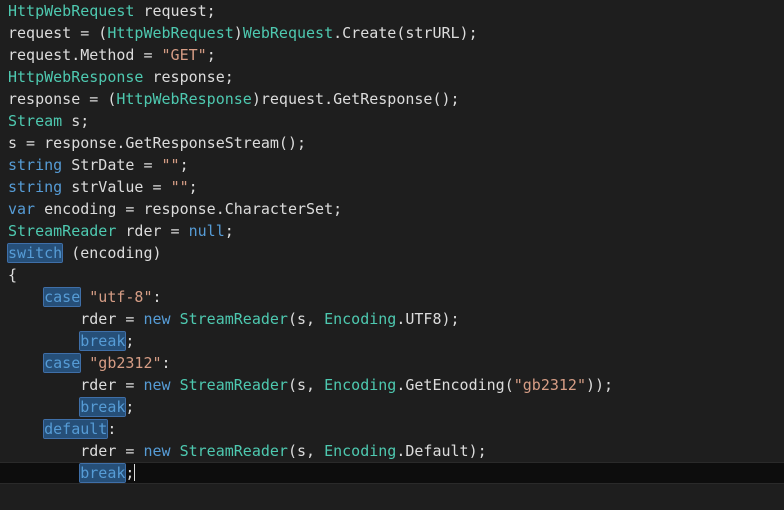  What do you see at coordinates (22, 209) in the screenshot?
I see `code-token-keyword: var` at bounding box center [22, 209].